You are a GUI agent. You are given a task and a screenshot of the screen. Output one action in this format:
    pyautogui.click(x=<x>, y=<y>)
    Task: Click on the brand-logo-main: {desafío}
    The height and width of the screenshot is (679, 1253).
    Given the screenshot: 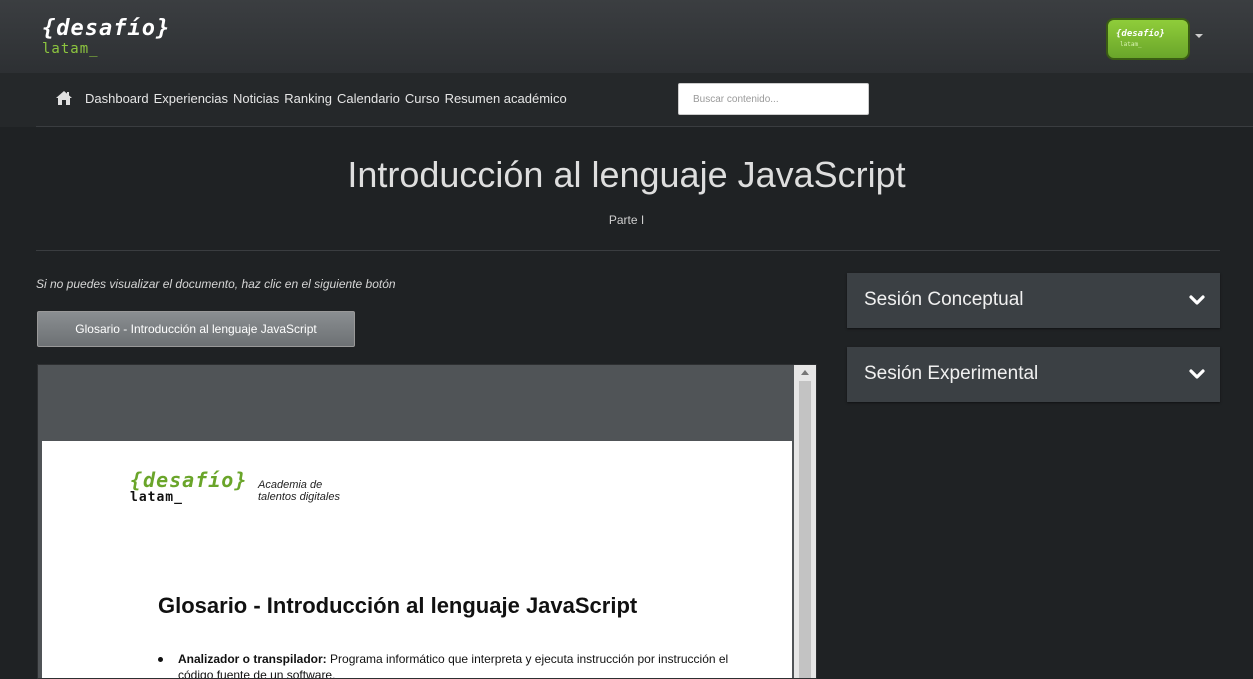 What is the action you would take?
    pyautogui.click(x=106, y=28)
    